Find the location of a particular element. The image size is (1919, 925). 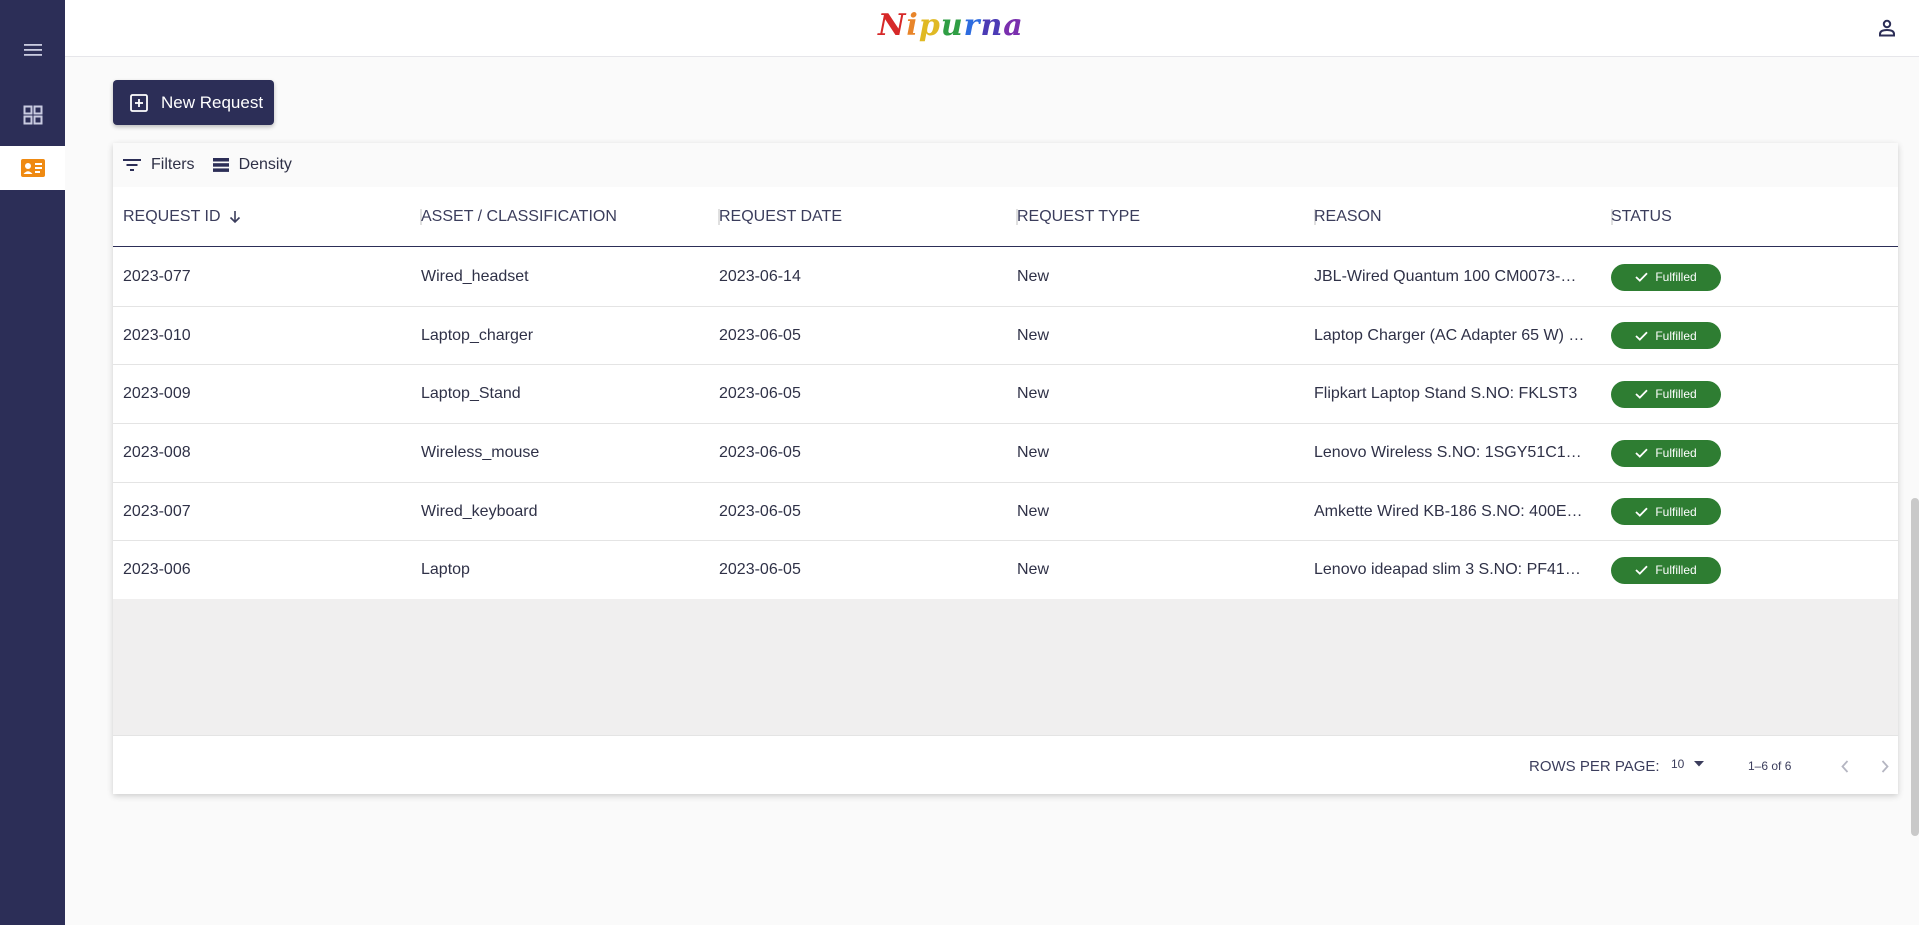

logo-letter: N is located at coordinates (892, 25).